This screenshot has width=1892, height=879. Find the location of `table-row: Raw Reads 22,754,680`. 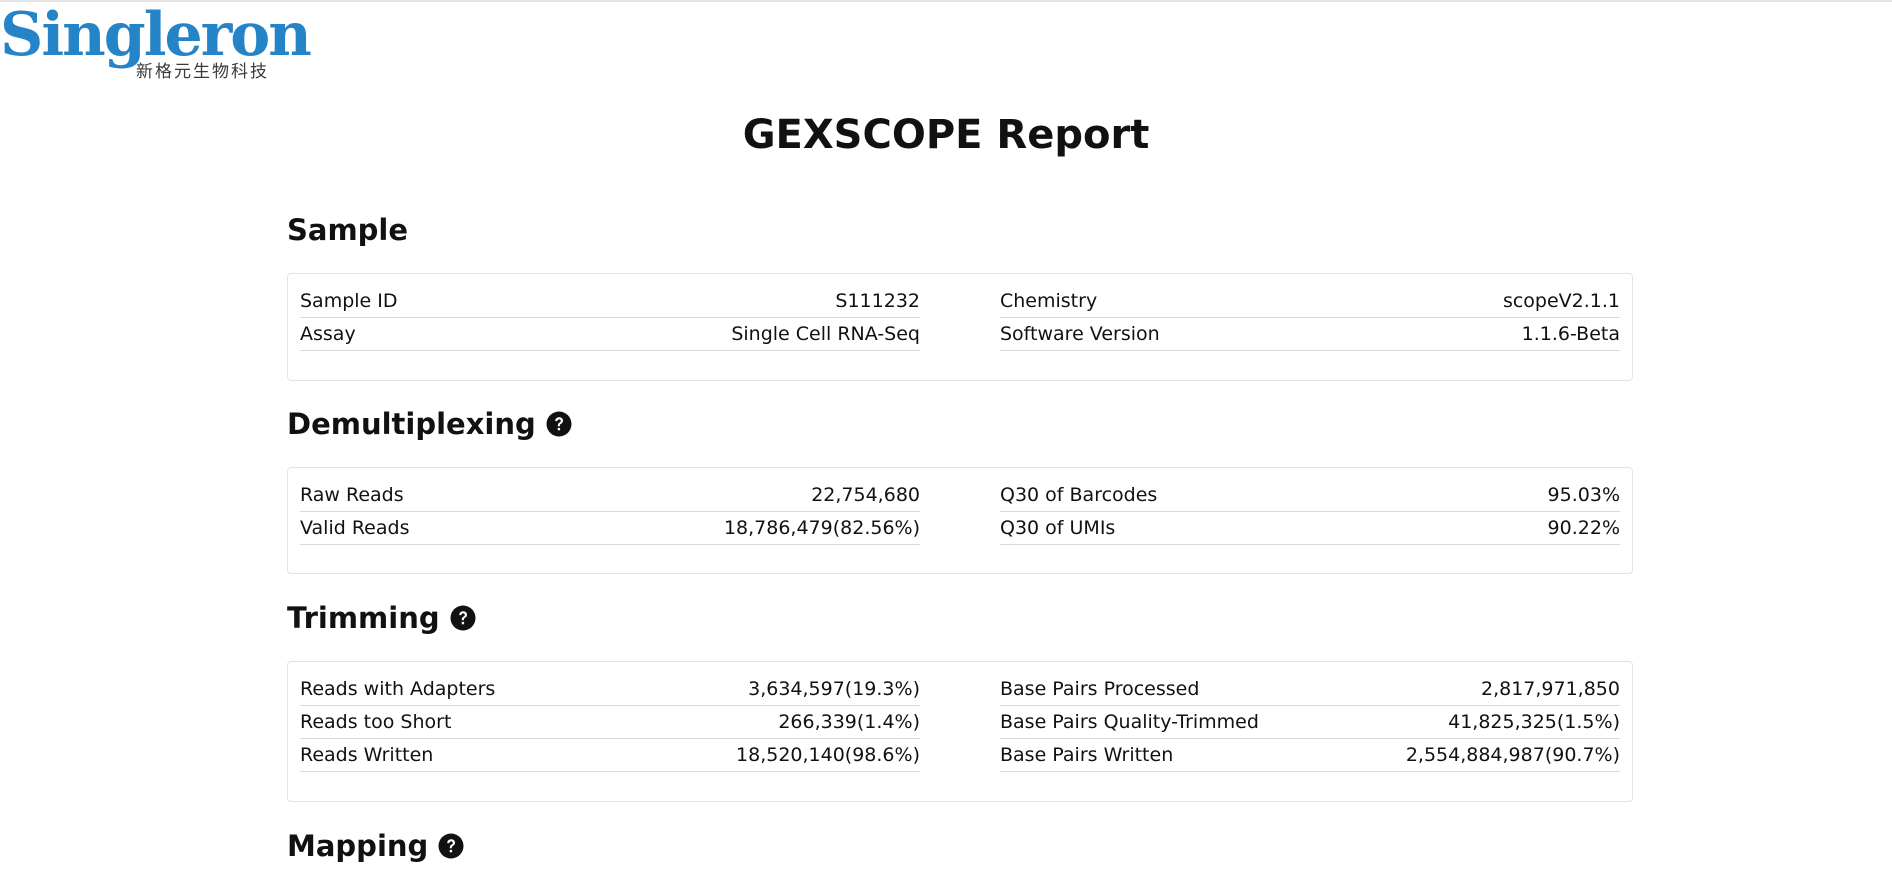

table-row: Raw Reads 22,754,680 is located at coordinates (610, 495).